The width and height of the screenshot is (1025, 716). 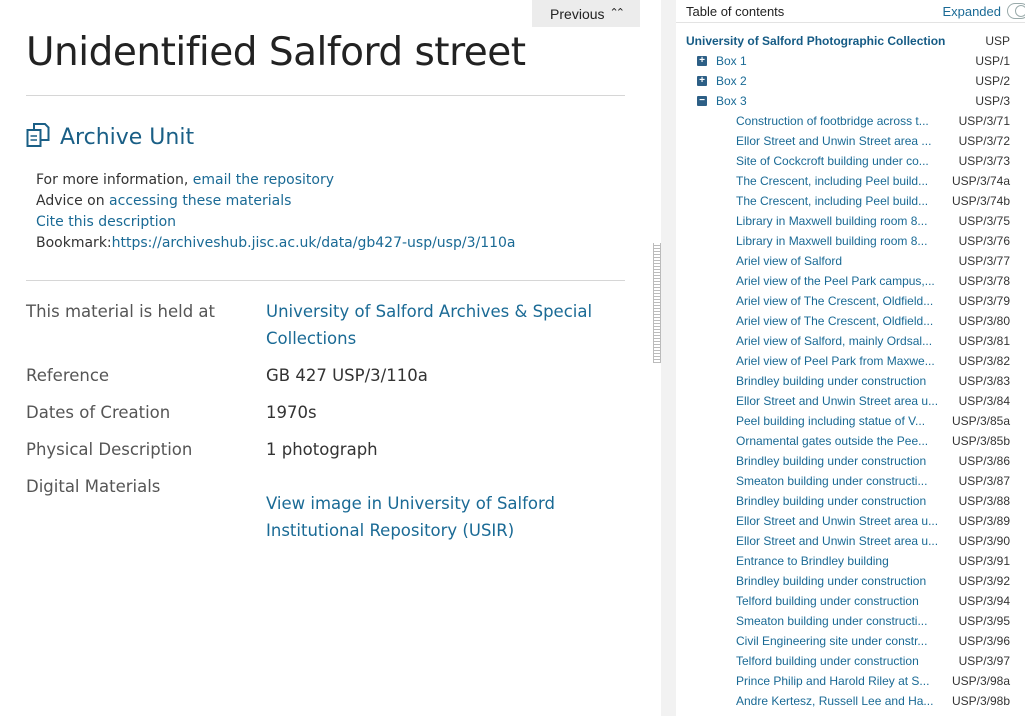 I want to click on dates-label: Dates of Creation, so click(x=98, y=412).